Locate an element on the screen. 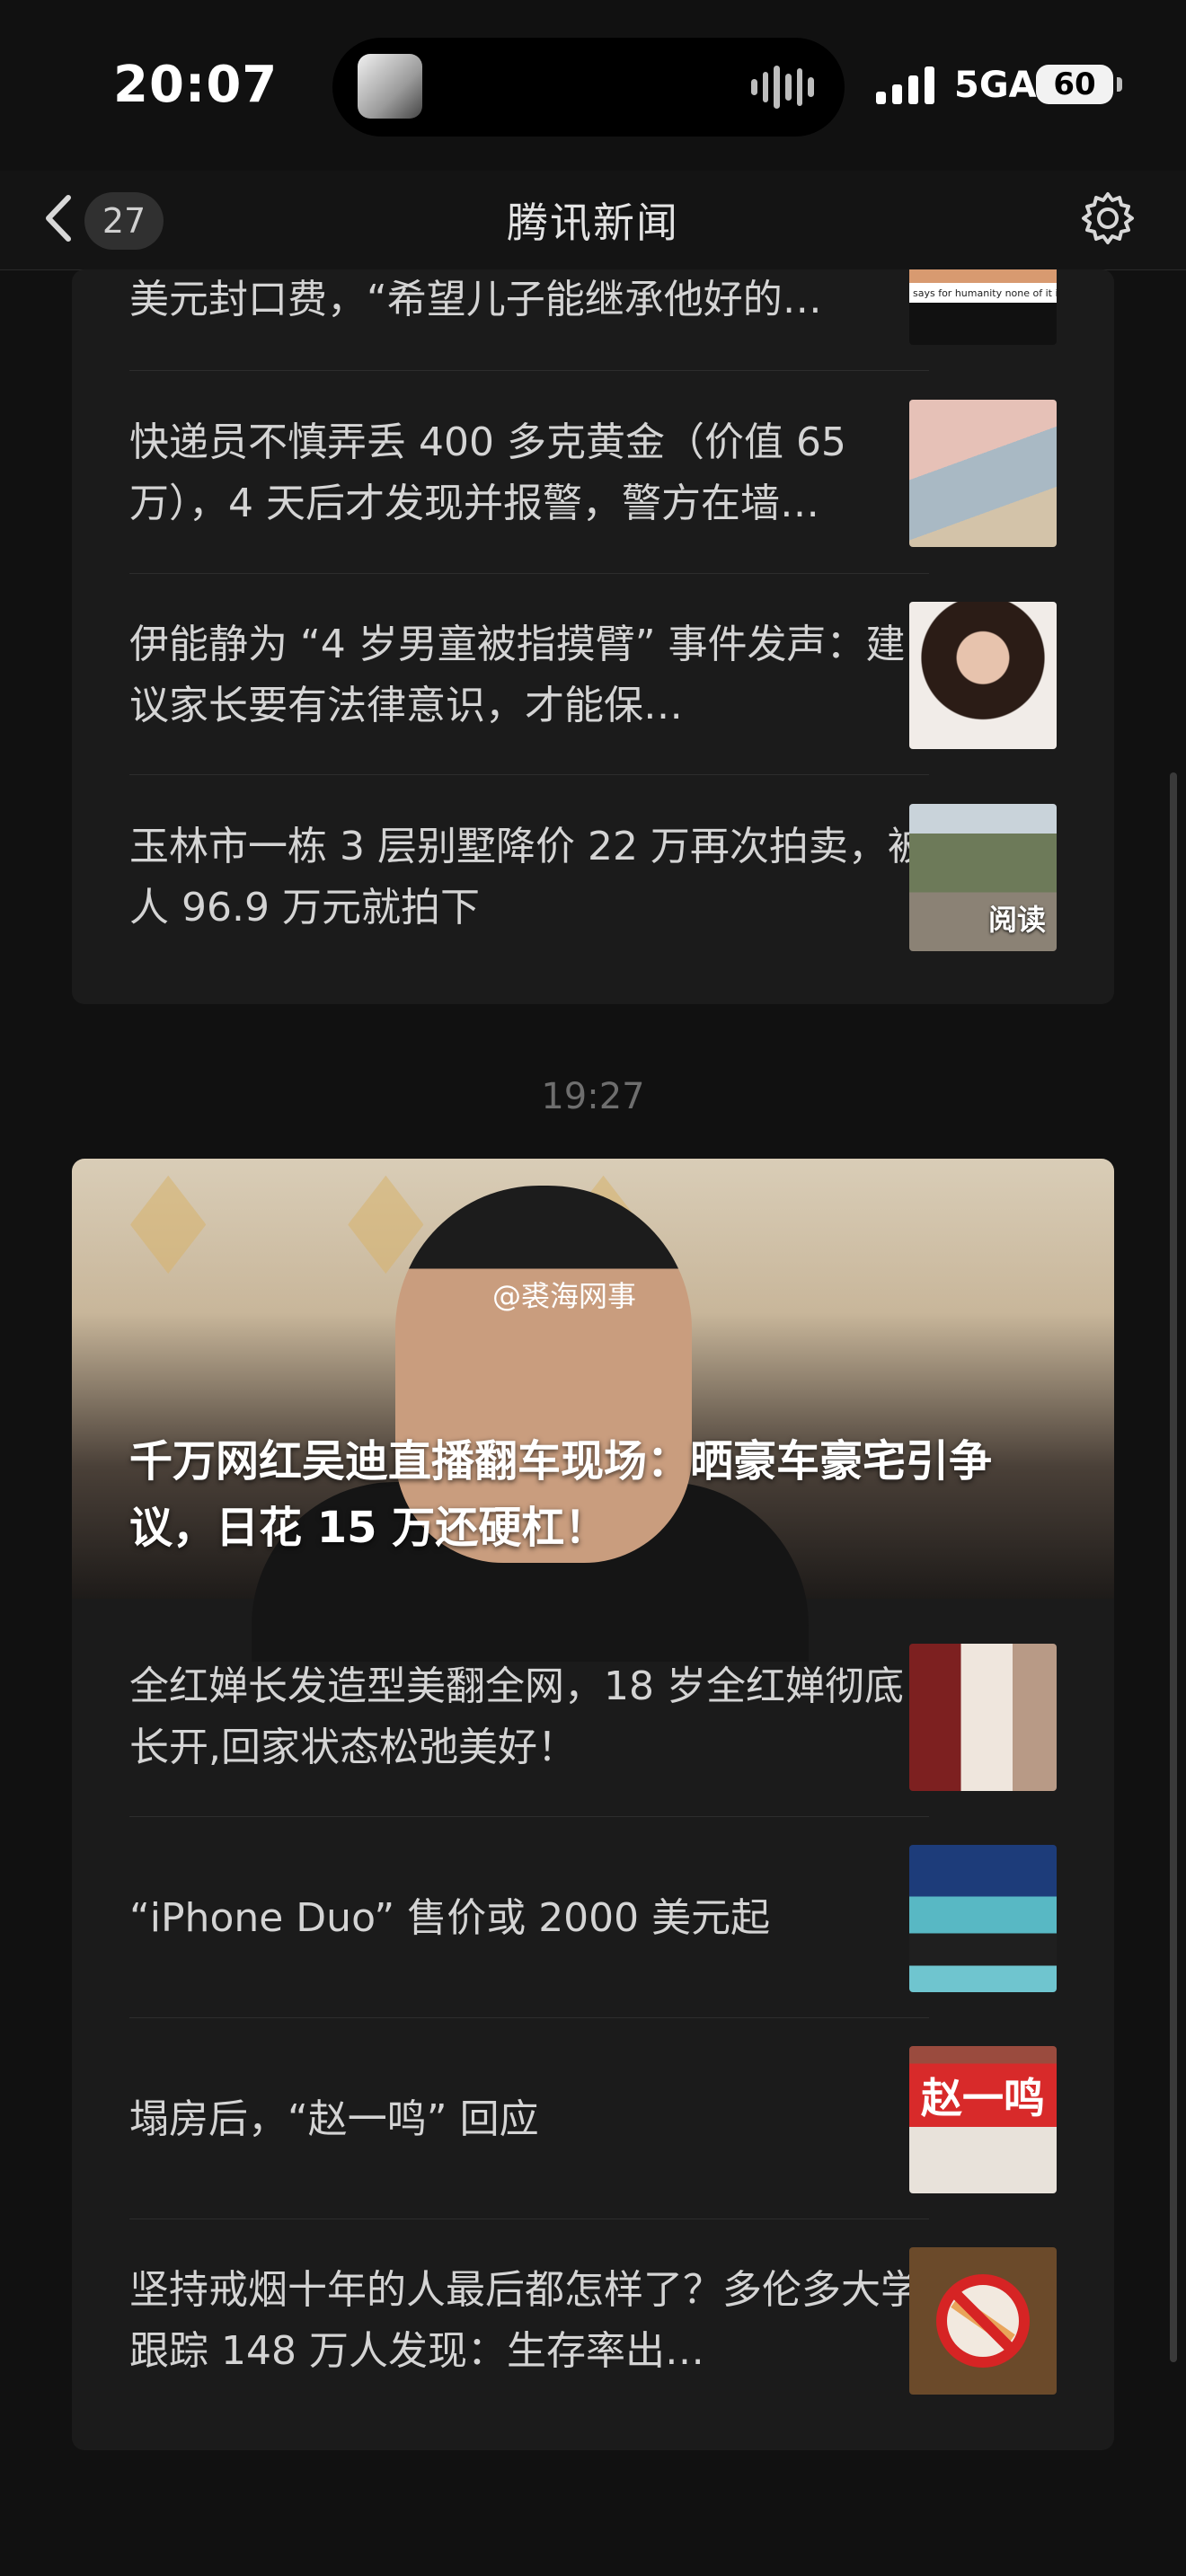 This screenshot has width=1186, height=2576. news-title: 塌房后，“赵一鸣” 回应 is located at coordinates (334, 2119).